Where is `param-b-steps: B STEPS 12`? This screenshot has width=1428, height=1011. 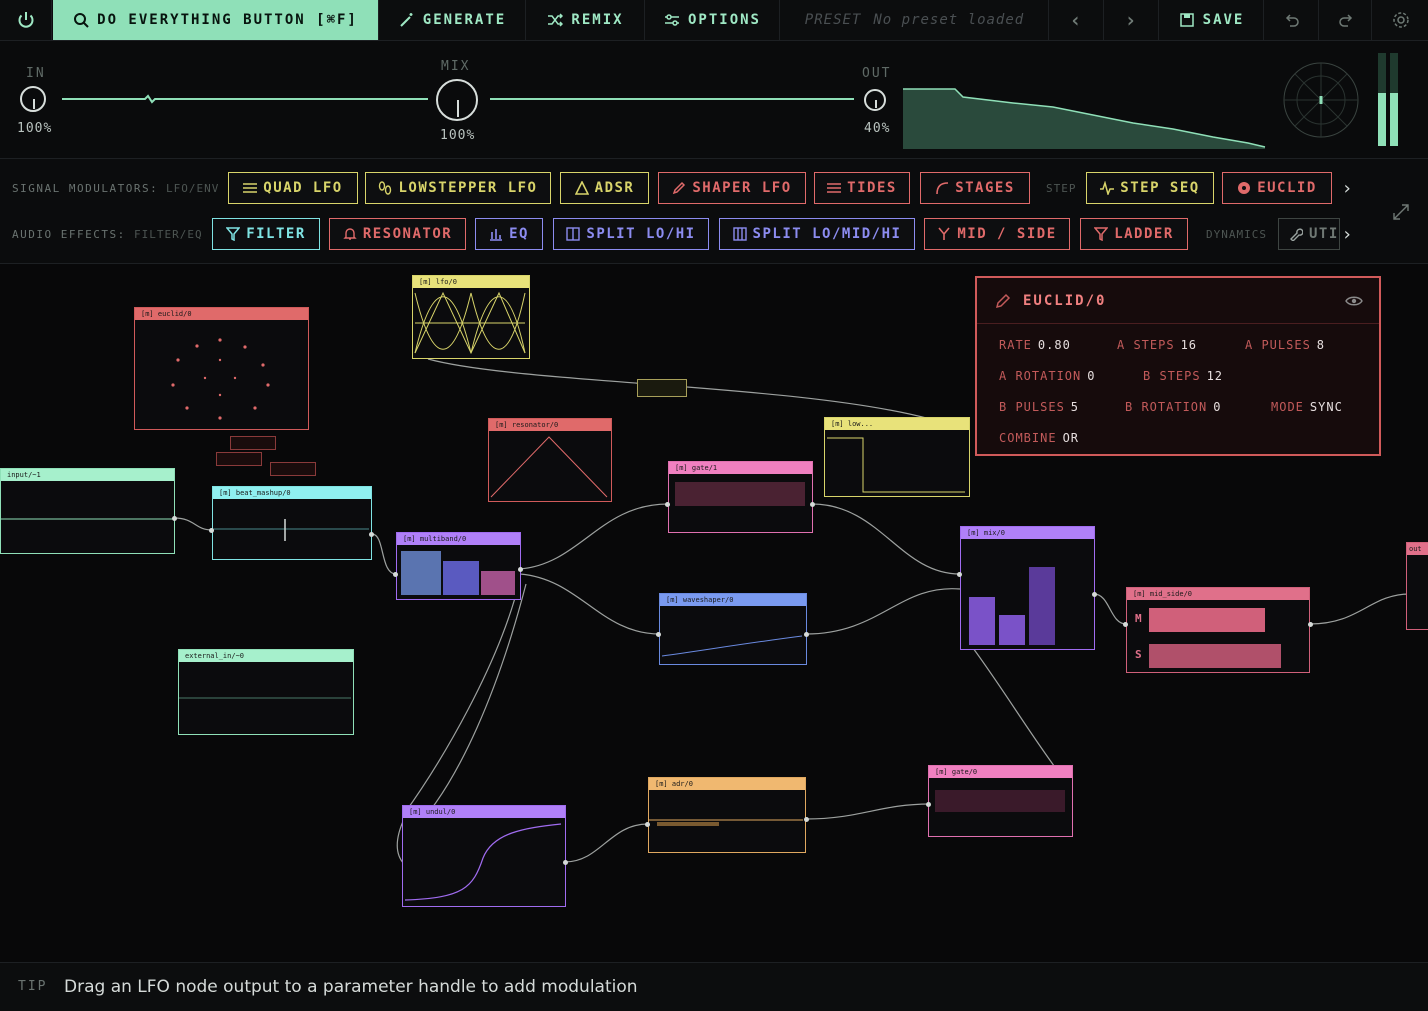
param-b-steps: B STEPS 12 is located at coordinates (1183, 376).